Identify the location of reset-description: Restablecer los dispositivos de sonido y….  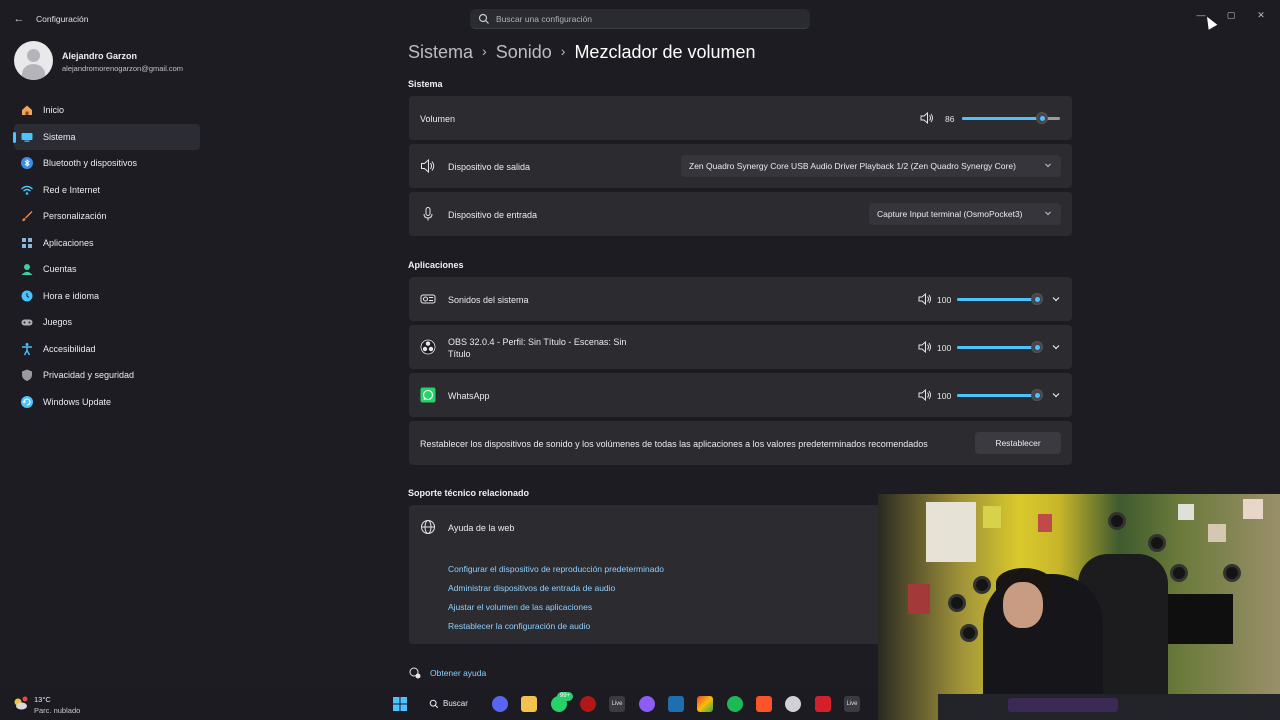
(674, 444).